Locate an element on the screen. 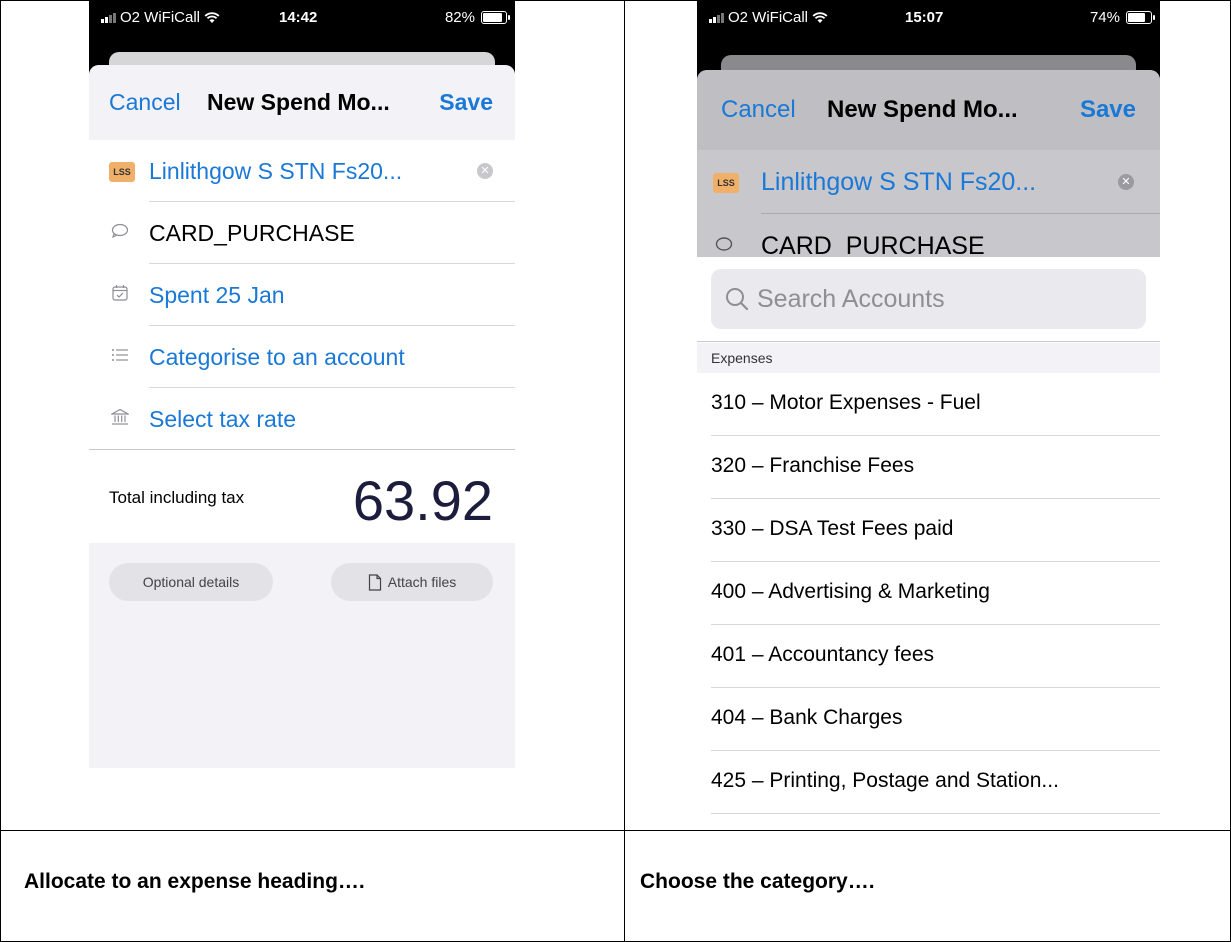 The image size is (1231, 942). tax-text: Select tax rate is located at coordinates (223, 418).